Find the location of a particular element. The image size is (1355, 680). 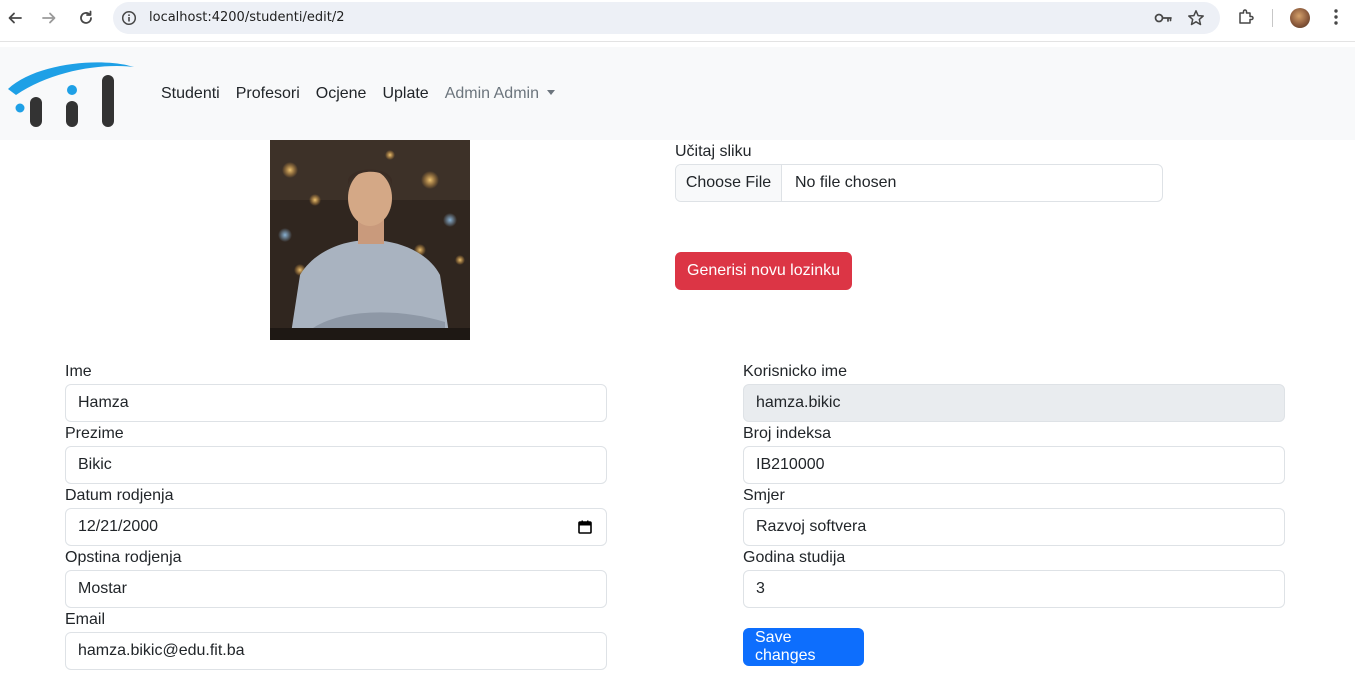

reload-icon is located at coordinates (86, 18).